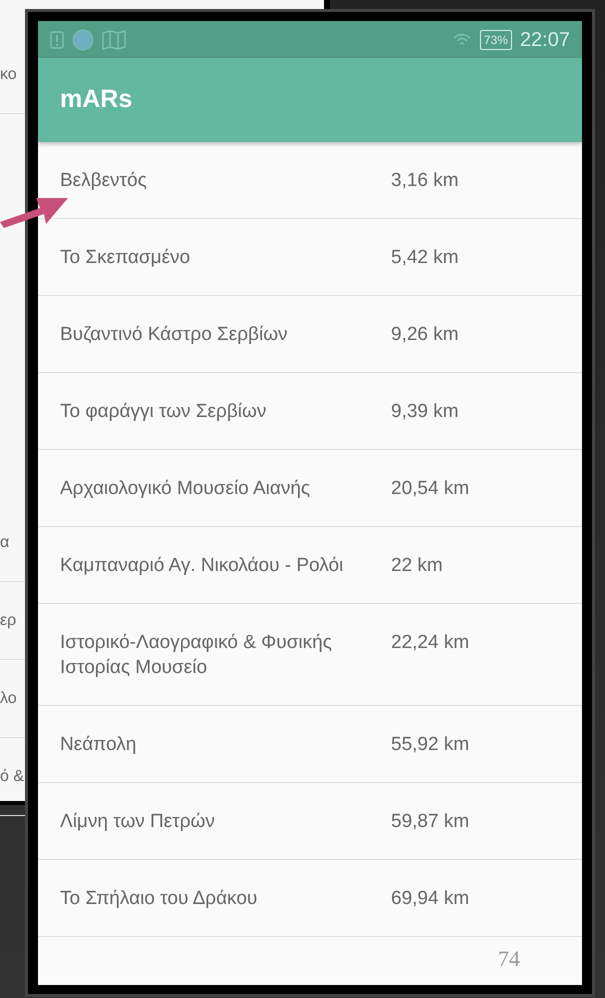 The height and width of the screenshot is (998, 605). I want to click on text-fragment: λο, so click(8, 698).